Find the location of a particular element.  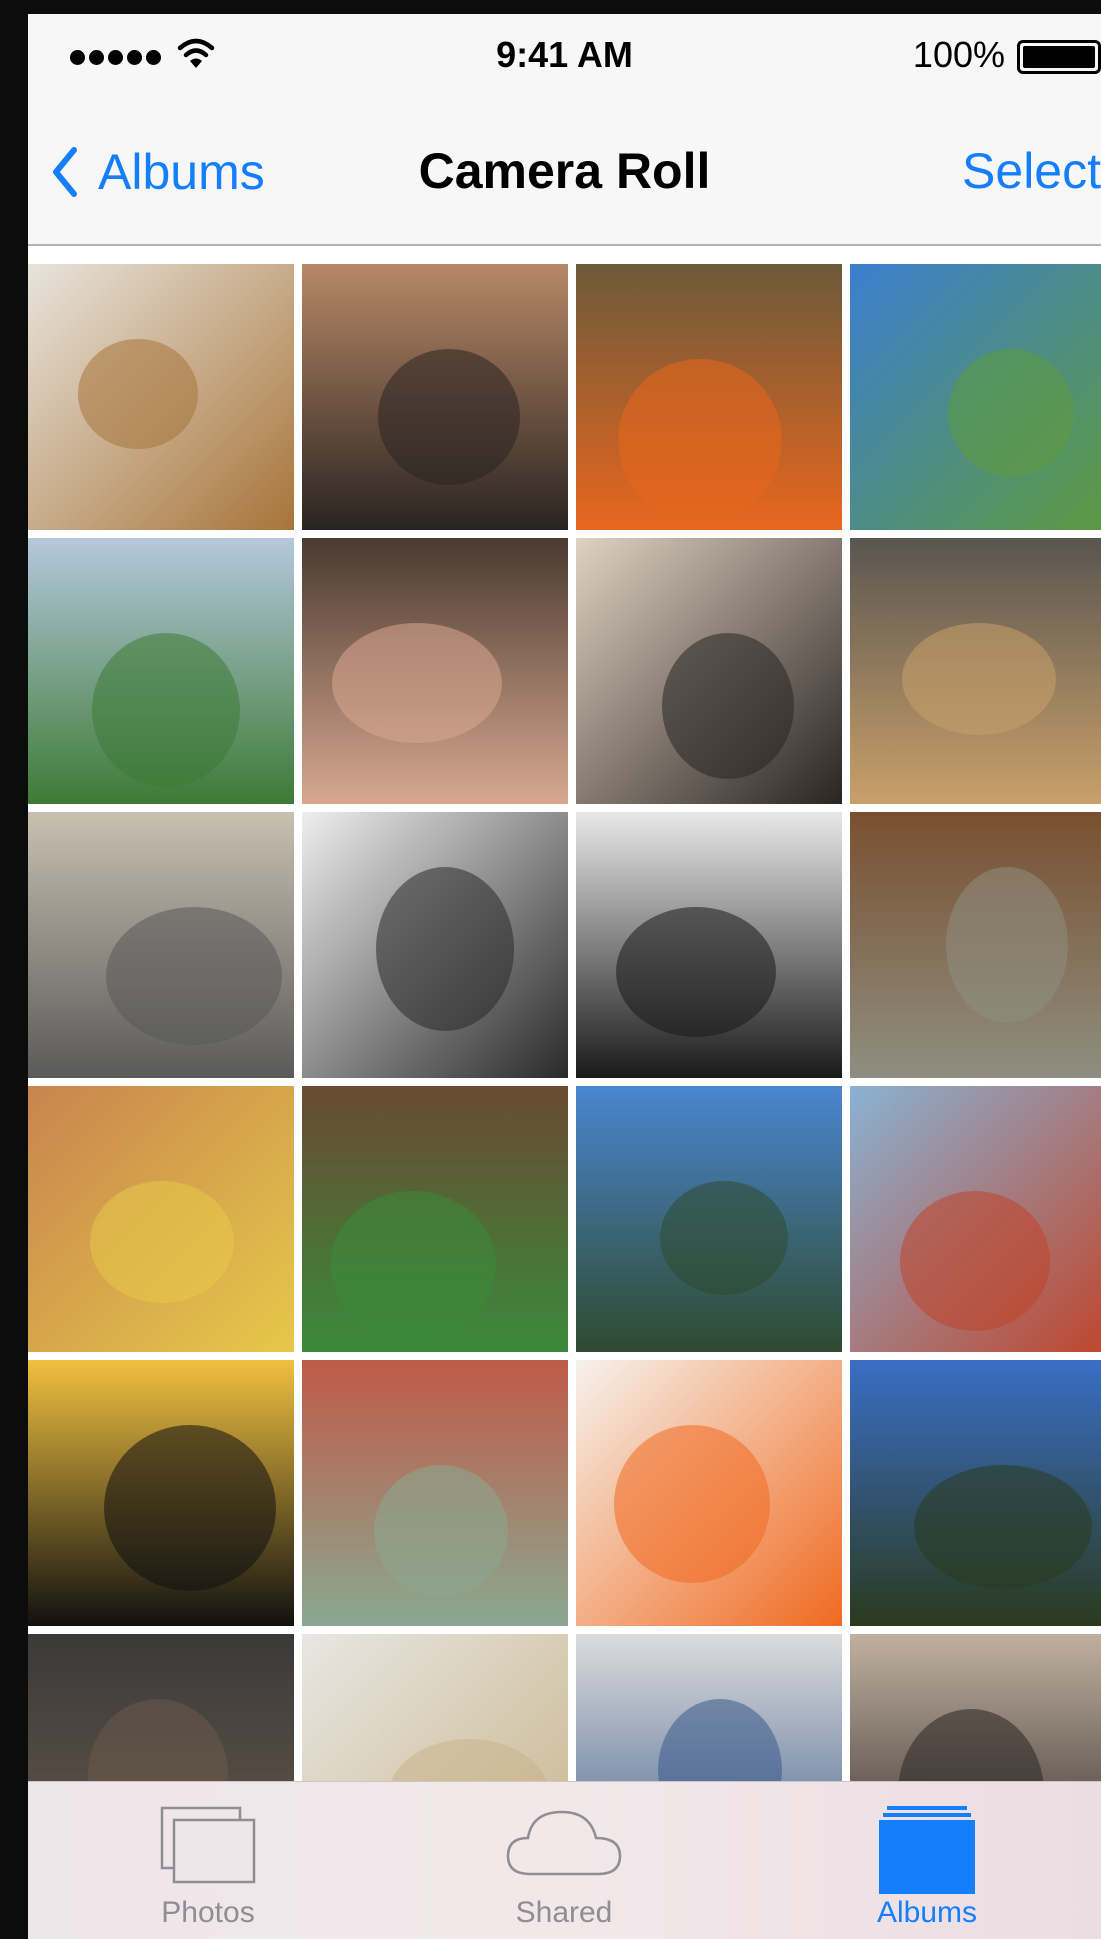

select-button: Select is located at coordinates (1031, 171).